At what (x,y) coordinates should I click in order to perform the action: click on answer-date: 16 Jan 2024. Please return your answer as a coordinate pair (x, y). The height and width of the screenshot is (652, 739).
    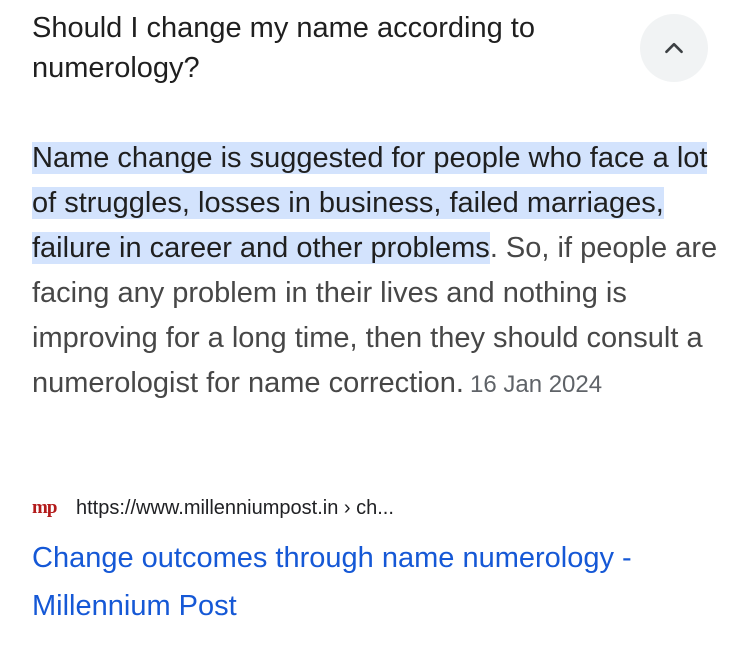
    Looking at the image, I should click on (536, 384).